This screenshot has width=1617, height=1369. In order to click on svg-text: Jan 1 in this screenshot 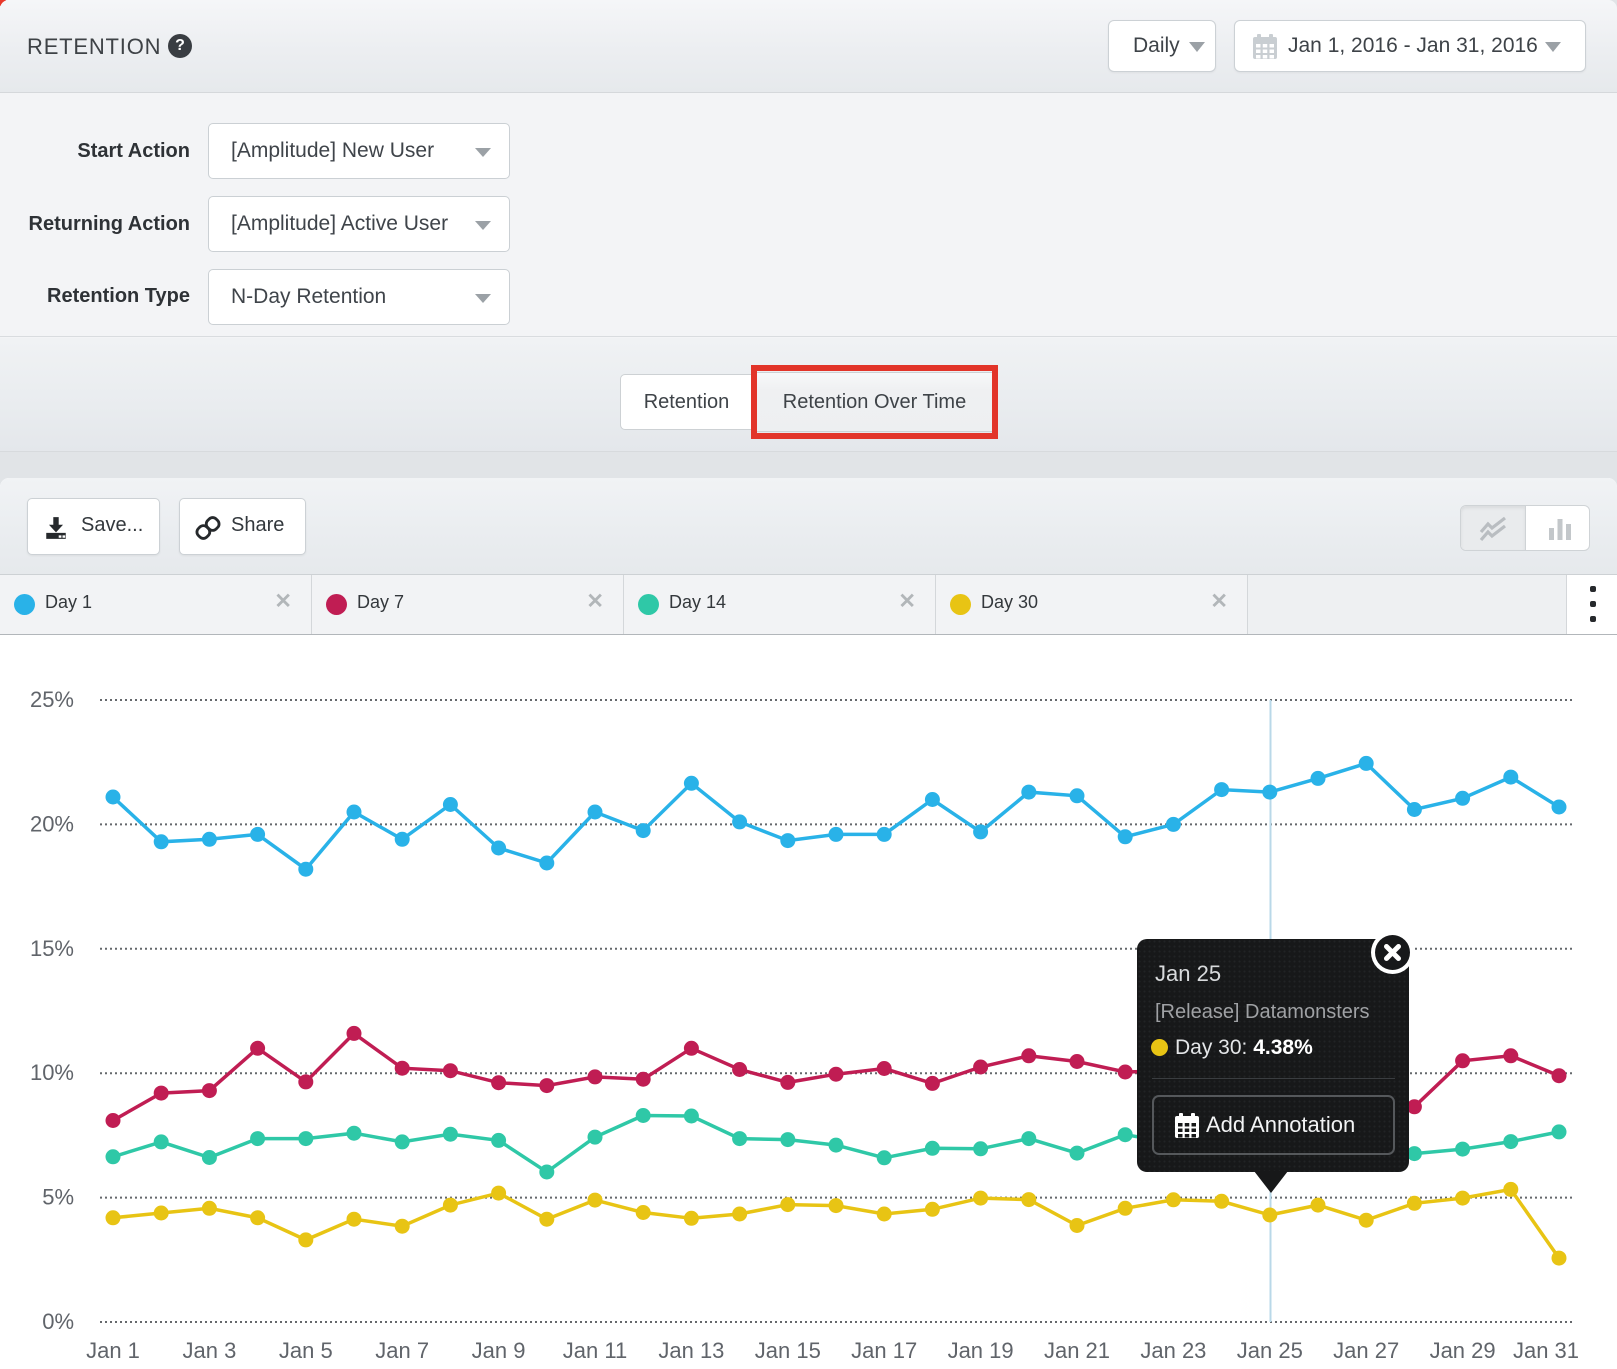, I will do `click(113, 1350)`.